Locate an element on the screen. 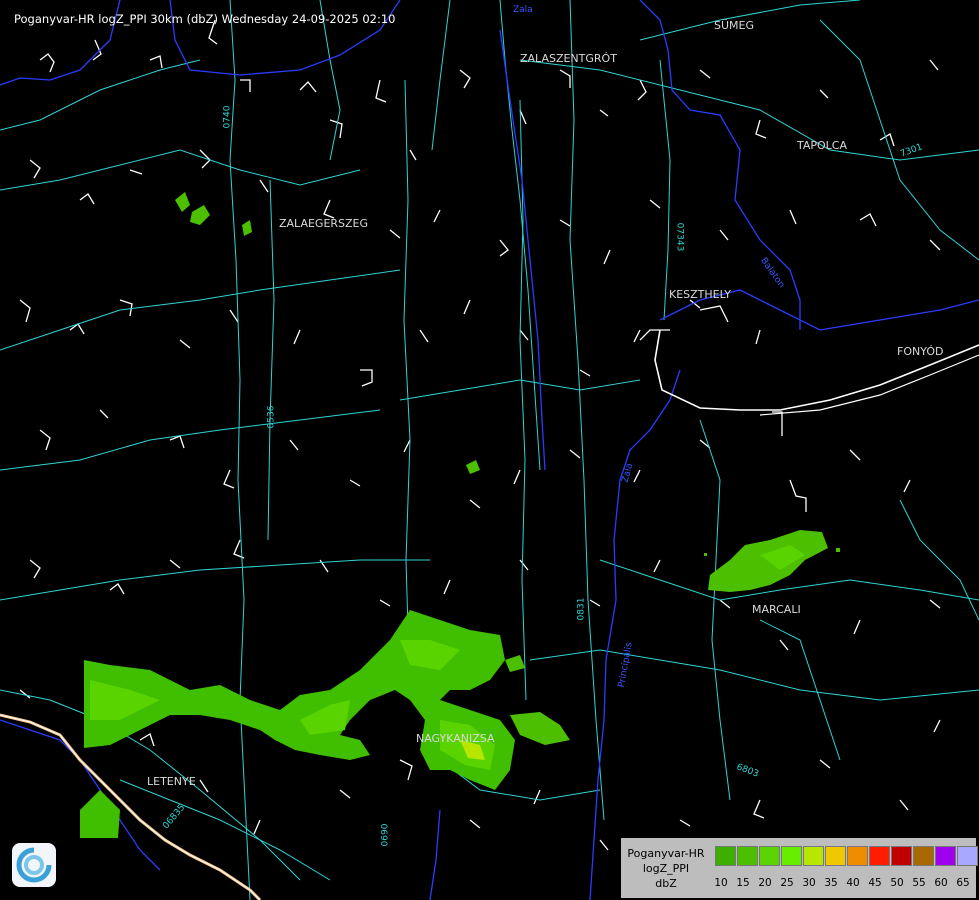 The width and height of the screenshot is (979, 900). echo-zalaegerszeg is located at coordinates (213, 214).